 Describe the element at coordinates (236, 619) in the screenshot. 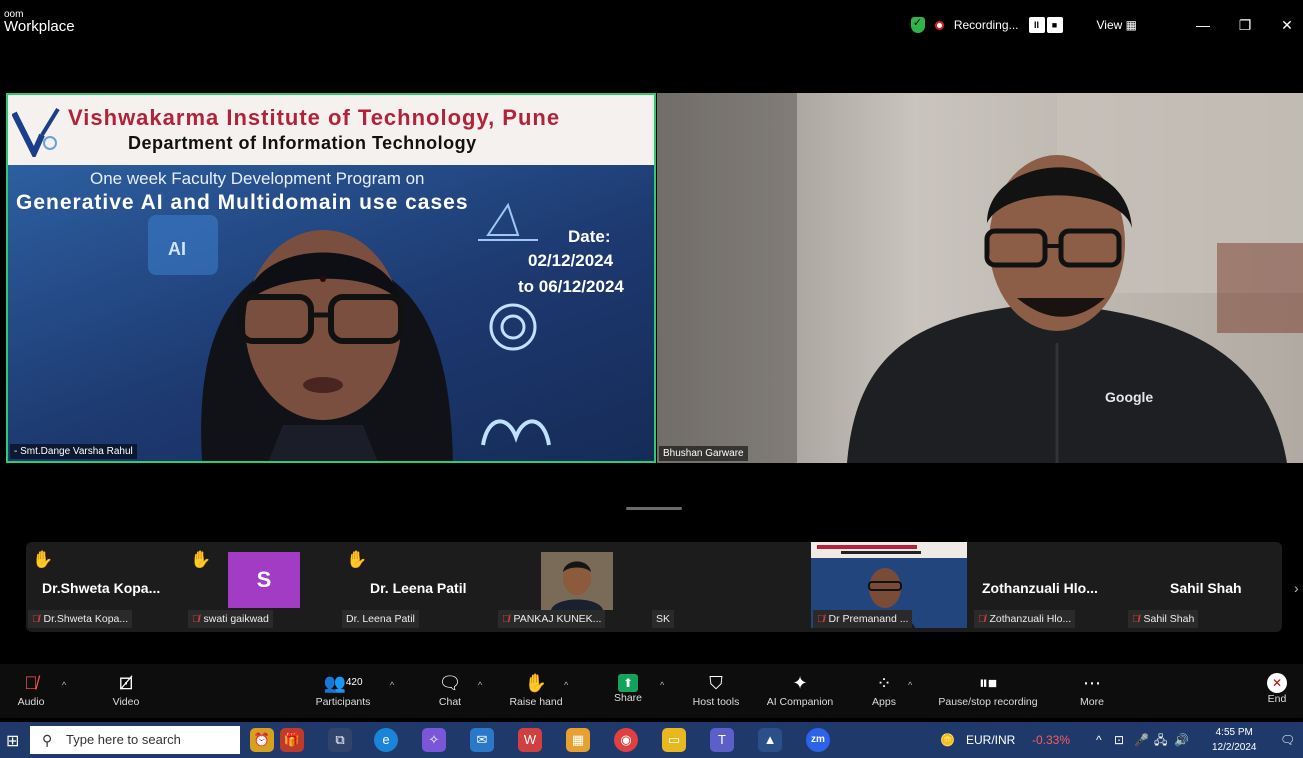

I see `participant-label-text: swati gaikwad` at that location.